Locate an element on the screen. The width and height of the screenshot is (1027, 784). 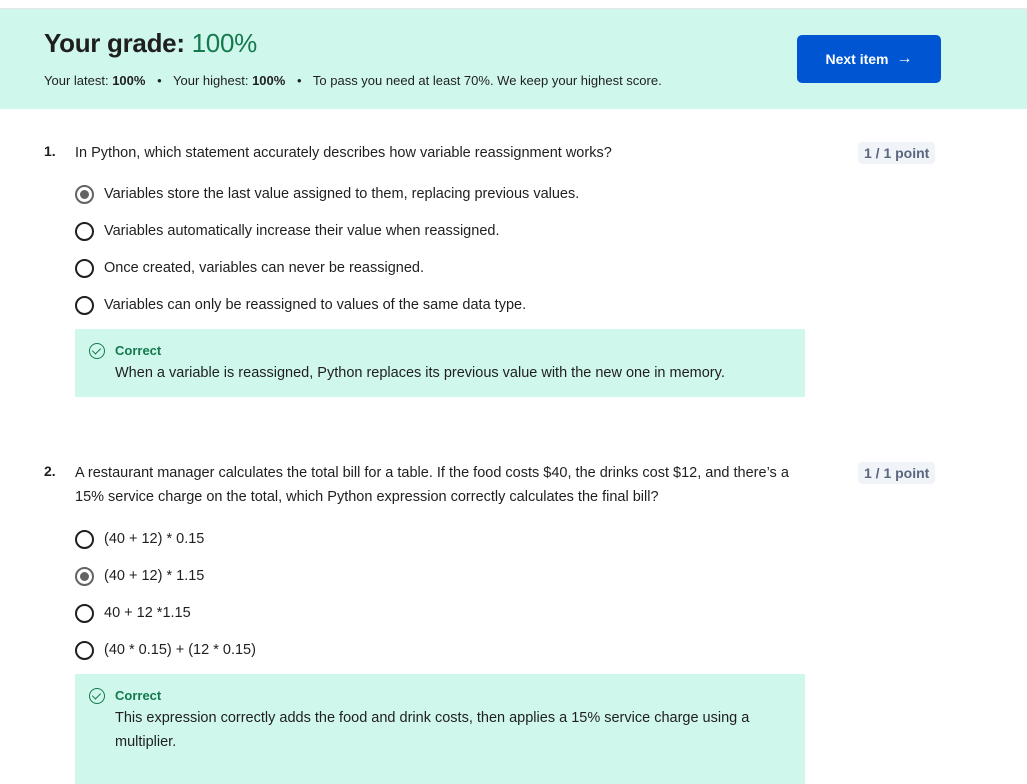
top-border is located at coordinates (513, 4).